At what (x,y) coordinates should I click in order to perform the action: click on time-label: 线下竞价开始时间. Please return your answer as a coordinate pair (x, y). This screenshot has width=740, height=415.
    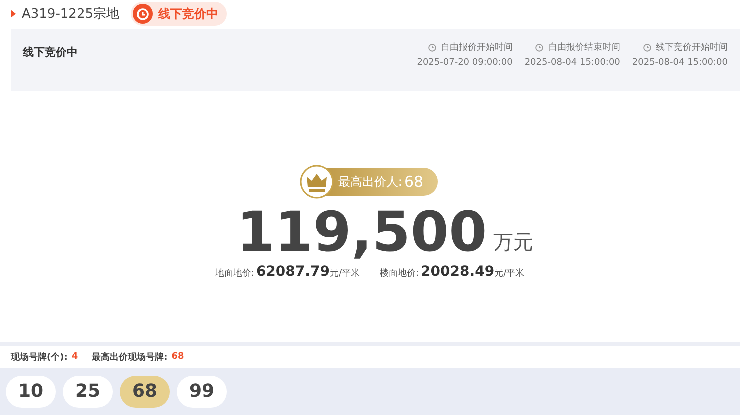
    Looking at the image, I should click on (692, 48).